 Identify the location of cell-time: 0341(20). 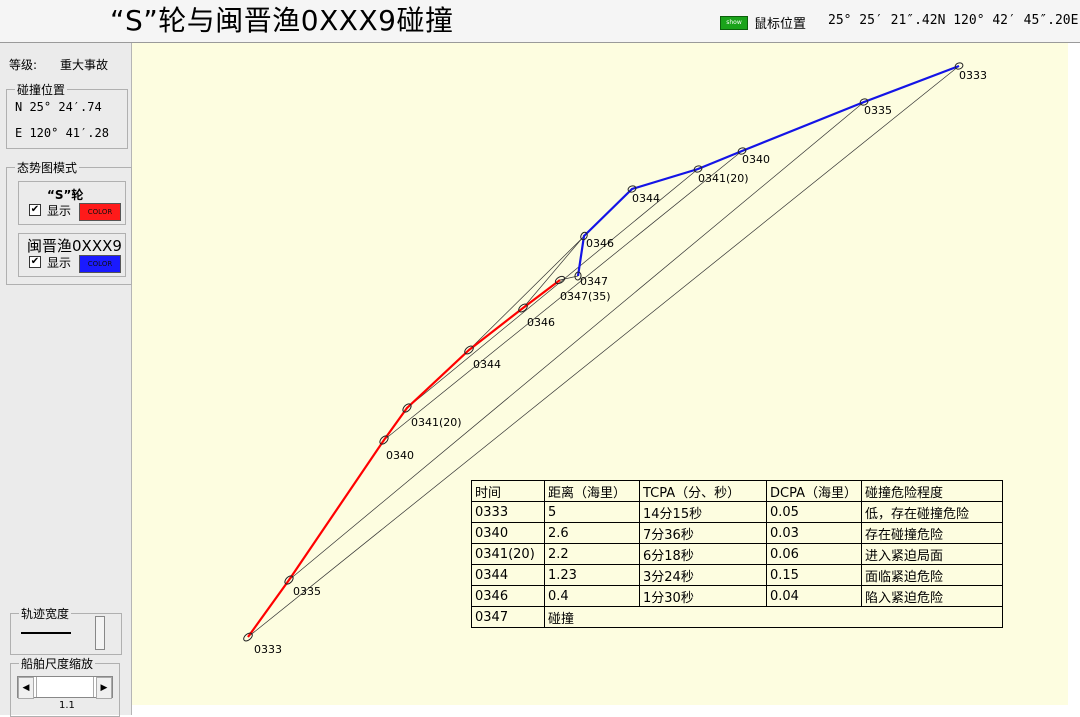
(508, 554).